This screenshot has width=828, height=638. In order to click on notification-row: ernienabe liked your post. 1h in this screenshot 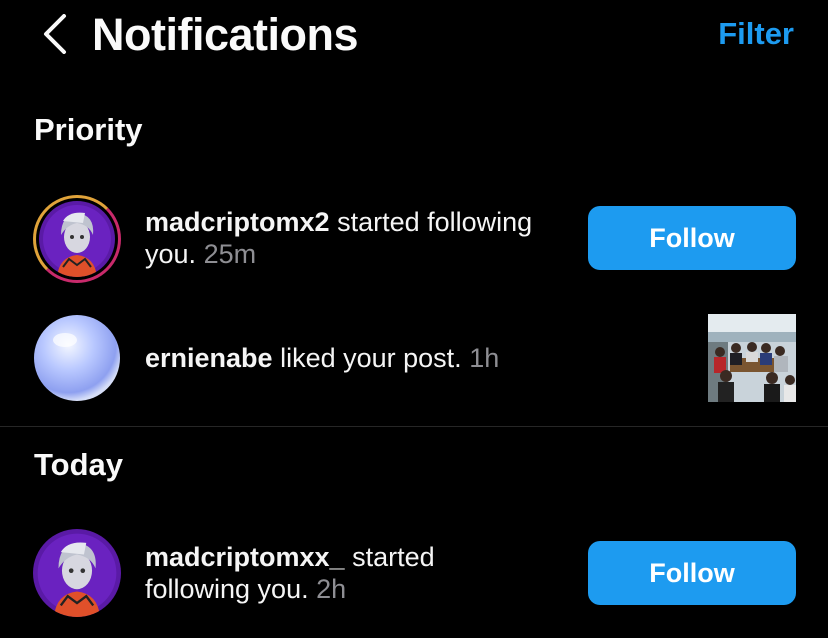, I will do `click(414, 359)`.